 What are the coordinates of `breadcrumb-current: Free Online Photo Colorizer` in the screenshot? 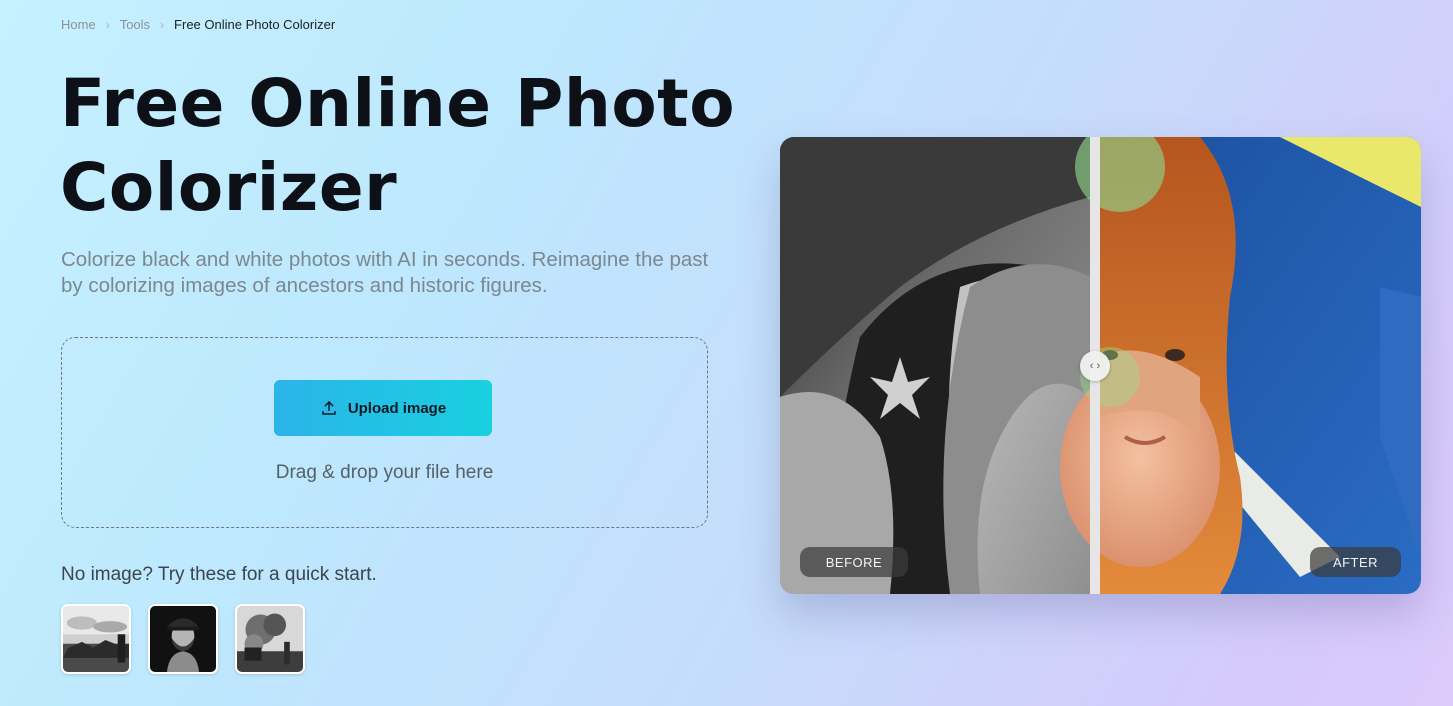 It's located at (255, 24).